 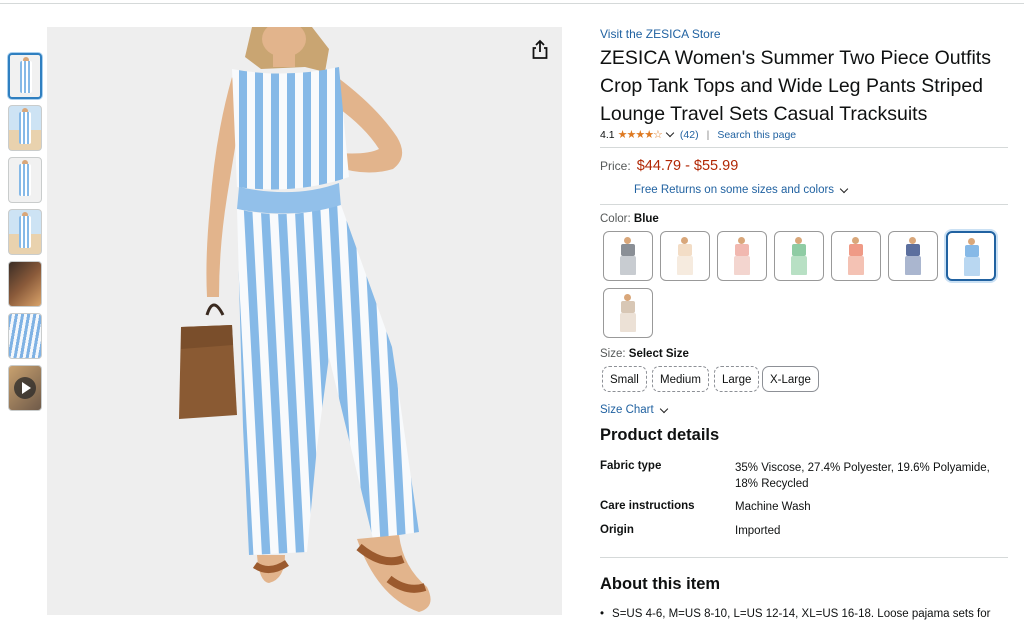 What do you see at coordinates (660, 584) in the screenshot?
I see `about-this-item-heading: About this item` at bounding box center [660, 584].